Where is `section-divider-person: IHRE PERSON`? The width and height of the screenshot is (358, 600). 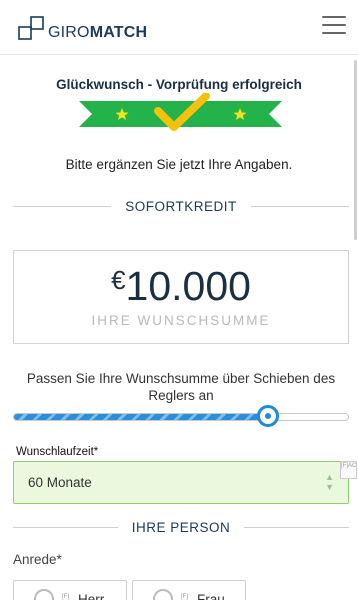 section-divider-person: IHRE PERSON is located at coordinates (181, 527).